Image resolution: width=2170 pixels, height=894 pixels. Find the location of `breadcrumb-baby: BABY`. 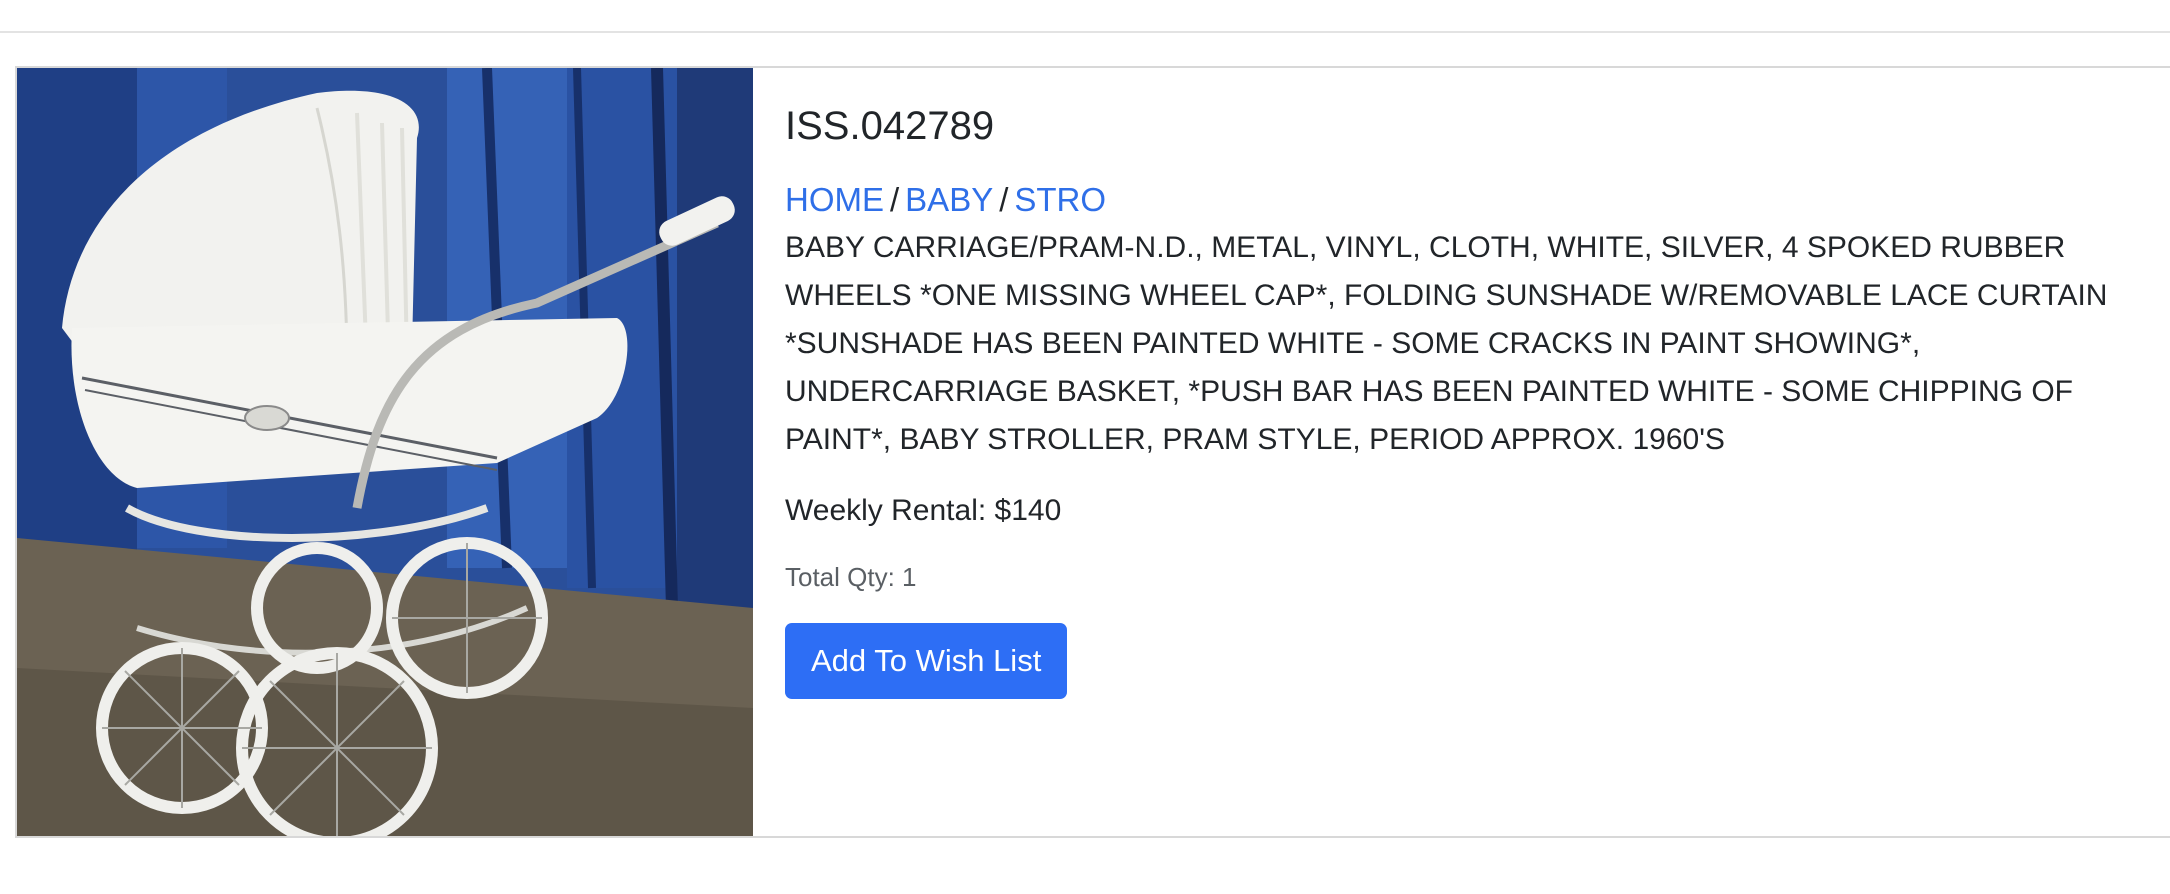

breadcrumb-baby: BABY is located at coordinates (949, 199).